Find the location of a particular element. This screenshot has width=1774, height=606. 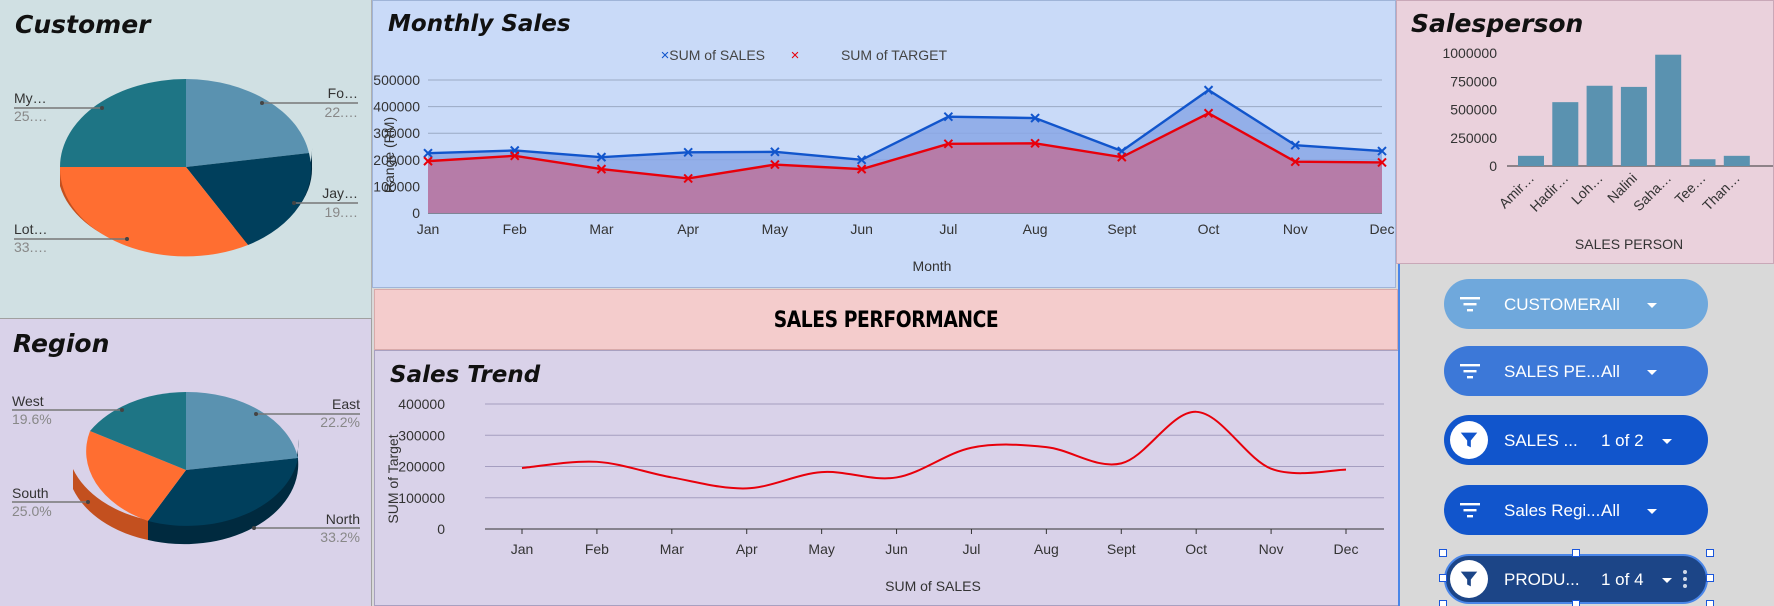

region-title: Region is located at coordinates (61, 343).